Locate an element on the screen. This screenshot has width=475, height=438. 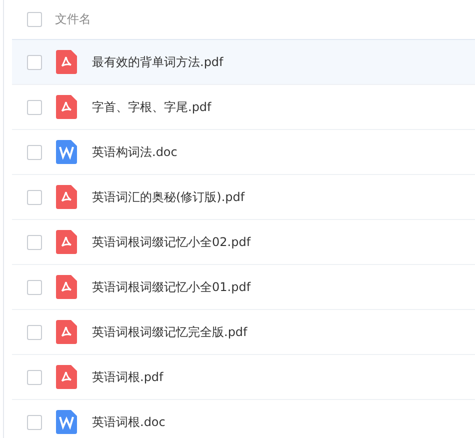
file-name: 英语词根词缀记忆小全02.pdf is located at coordinates (171, 242).